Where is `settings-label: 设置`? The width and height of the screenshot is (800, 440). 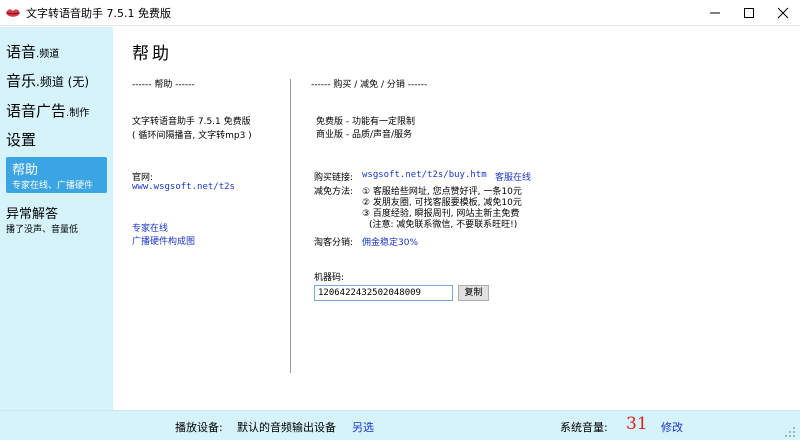 settings-label: 设置 is located at coordinates (21, 140).